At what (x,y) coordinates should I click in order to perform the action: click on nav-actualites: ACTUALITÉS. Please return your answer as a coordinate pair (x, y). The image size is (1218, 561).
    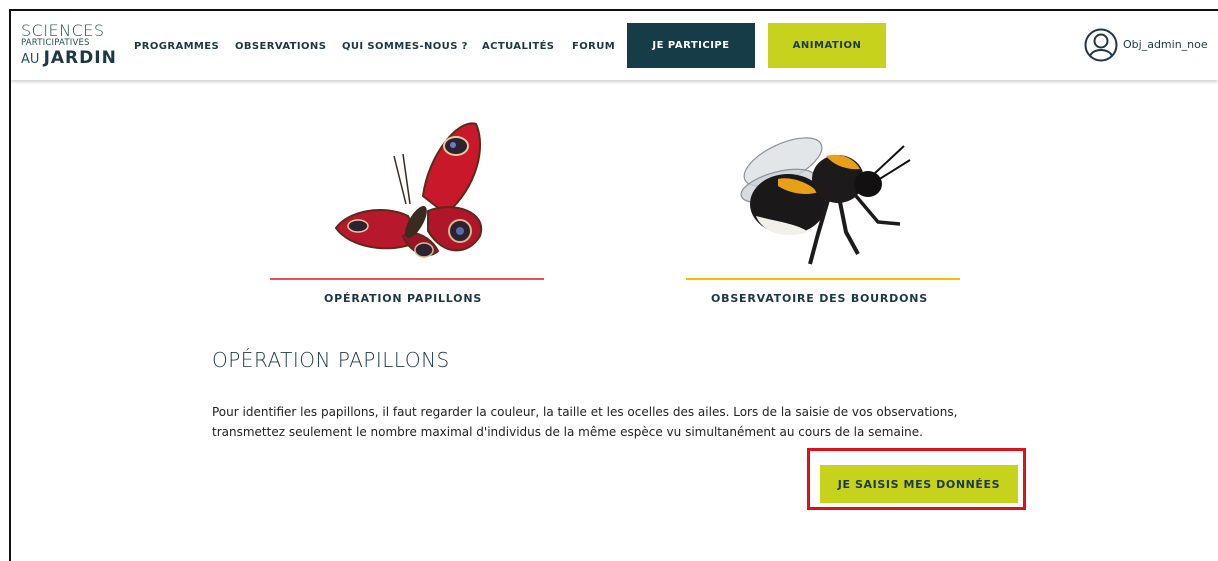
    Looking at the image, I should click on (518, 46).